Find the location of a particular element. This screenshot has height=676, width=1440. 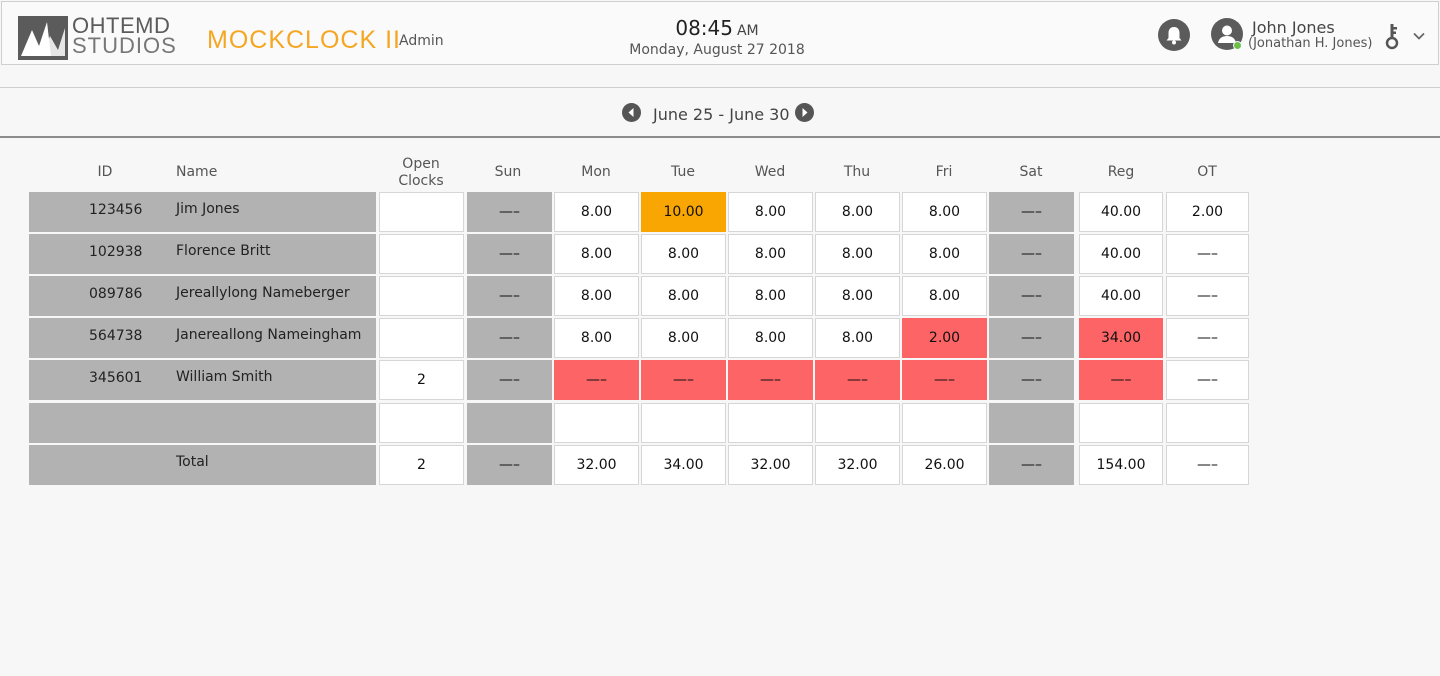

employee-name: Florence Britt is located at coordinates (223, 251).